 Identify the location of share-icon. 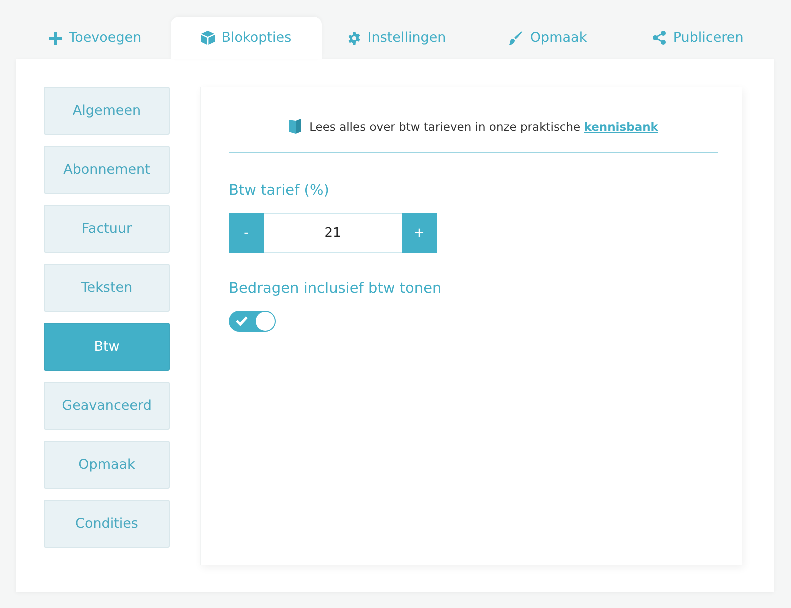
(659, 38).